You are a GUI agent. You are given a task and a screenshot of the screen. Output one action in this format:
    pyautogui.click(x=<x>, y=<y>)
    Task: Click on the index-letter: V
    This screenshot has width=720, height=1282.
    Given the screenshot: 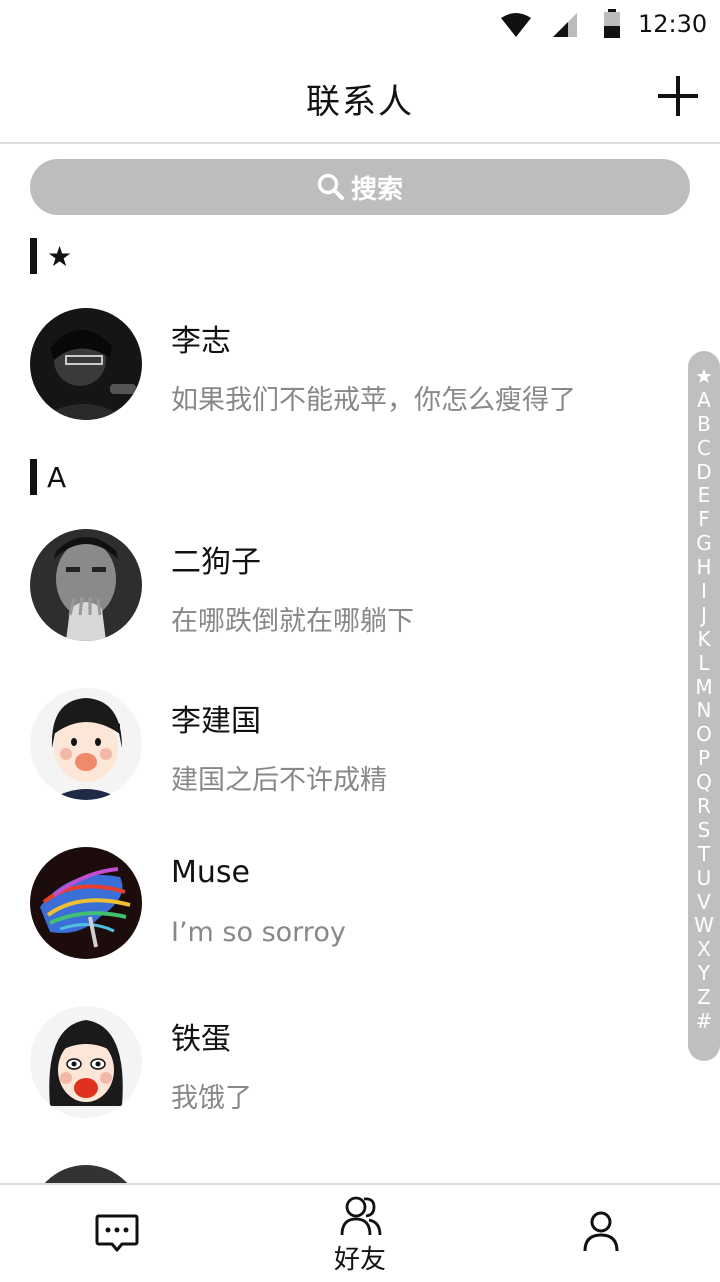 What is the action you would take?
    pyautogui.click(x=704, y=902)
    